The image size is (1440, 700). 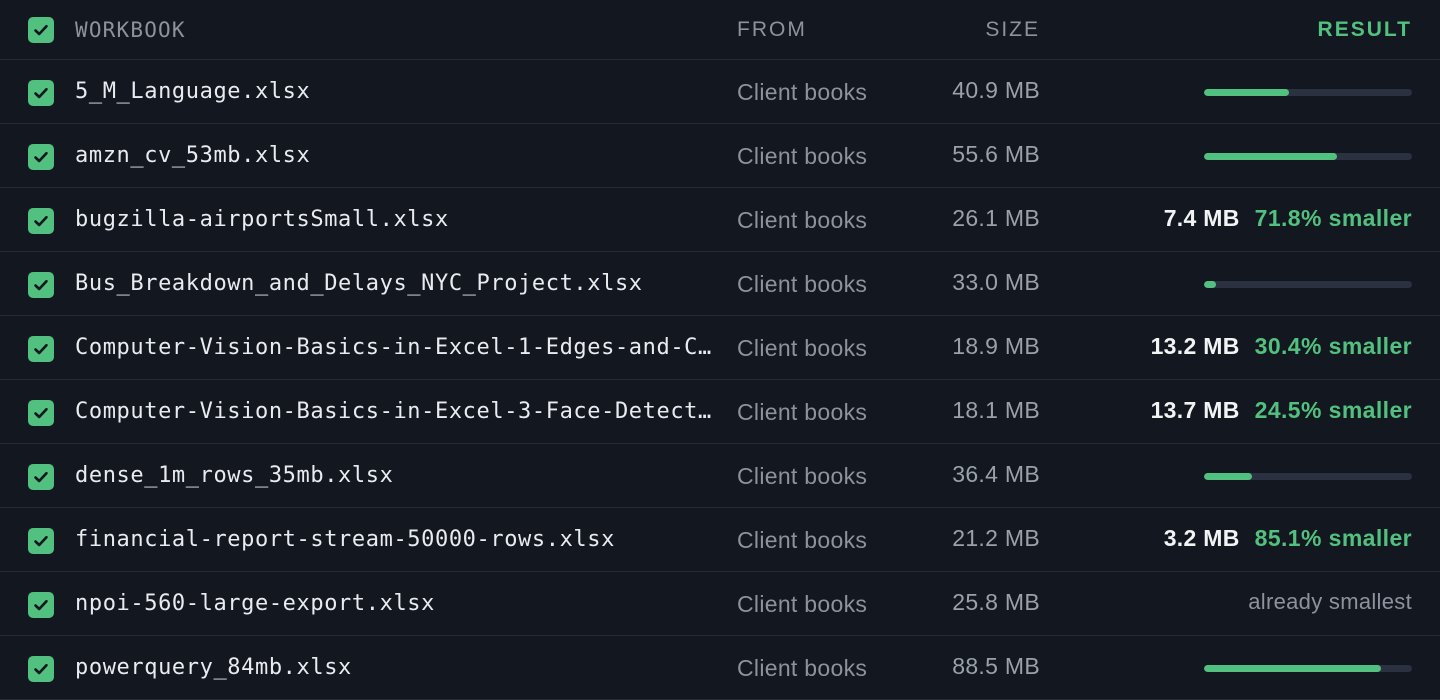 I want to click on workbook-result: 3.2 MB 85.1% smaller, so click(x=1288, y=538).